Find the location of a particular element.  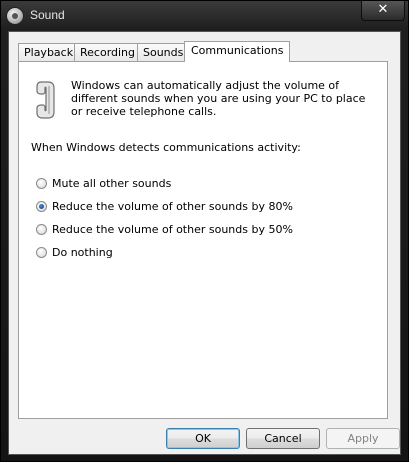

option-do-nothing-label: Do nothing is located at coordinates (82, 252).